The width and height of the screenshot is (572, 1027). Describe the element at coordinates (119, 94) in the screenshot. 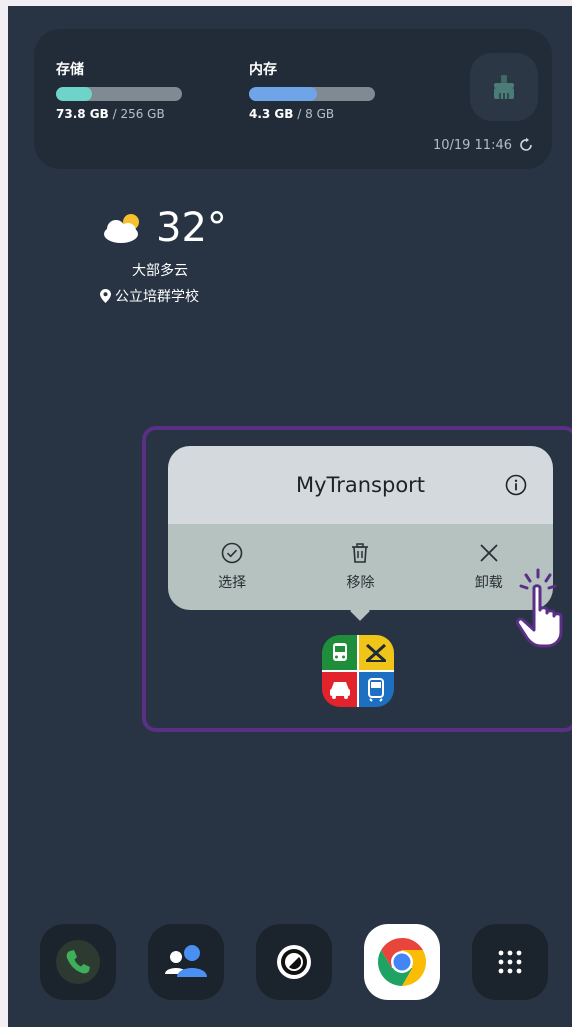

I see `storage-bar` at that location.